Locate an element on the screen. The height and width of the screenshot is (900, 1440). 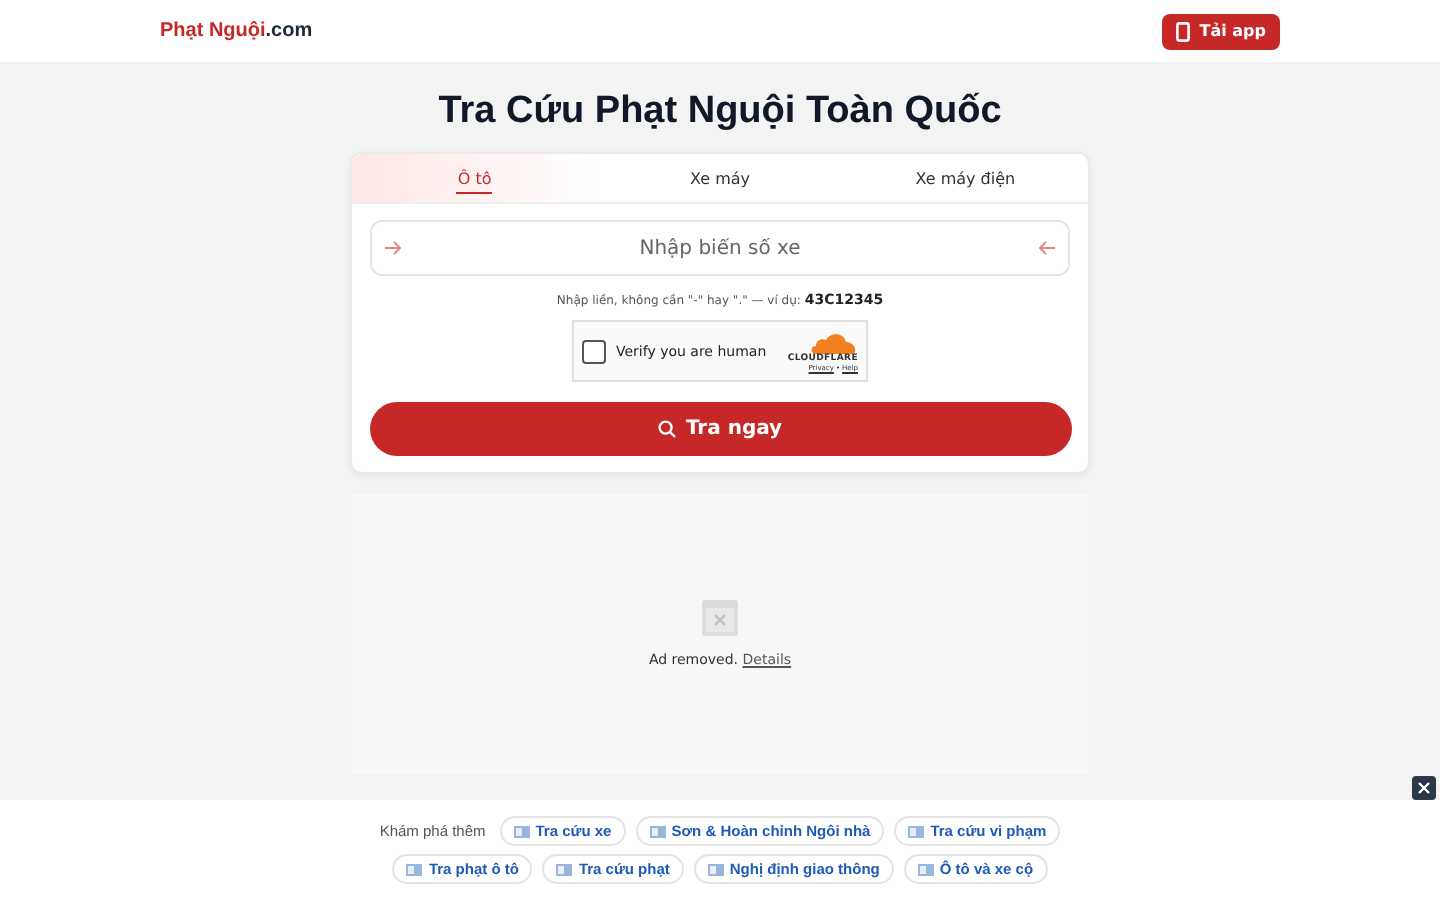
ad-removed-icon is located at coordinates (720, 618).